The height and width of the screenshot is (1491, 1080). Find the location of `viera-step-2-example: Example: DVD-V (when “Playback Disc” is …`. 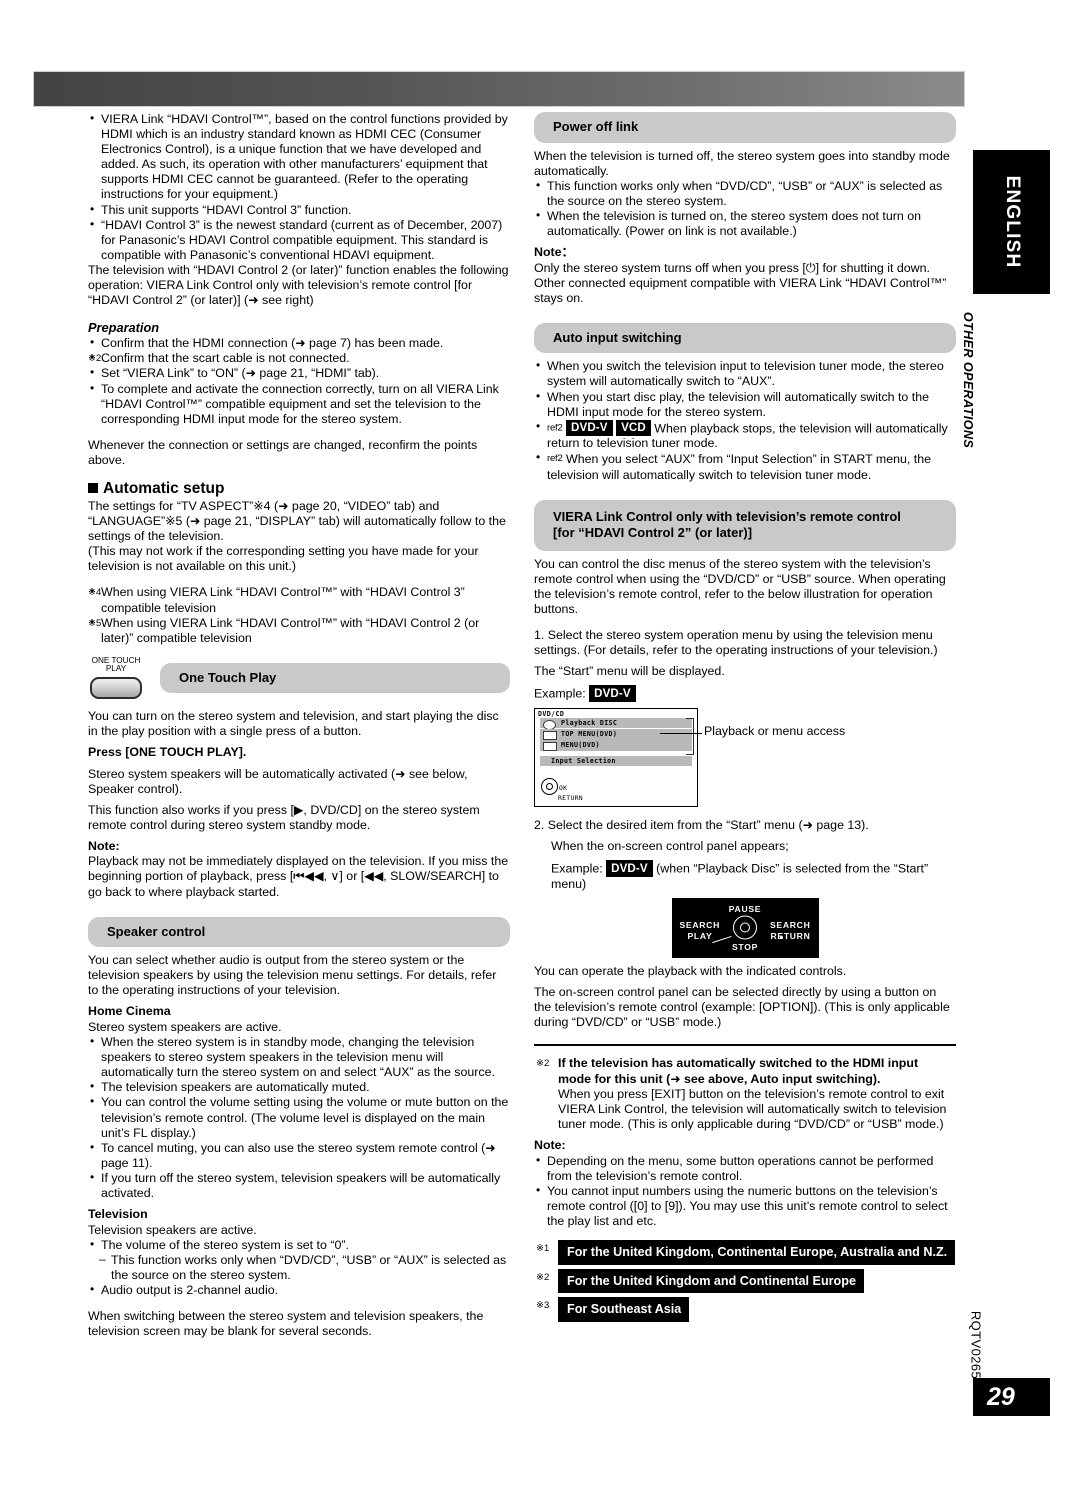

viera-step-2-example: Example: DVD-V (when “Playback Disc” is … is located at coordinates (740, 875).